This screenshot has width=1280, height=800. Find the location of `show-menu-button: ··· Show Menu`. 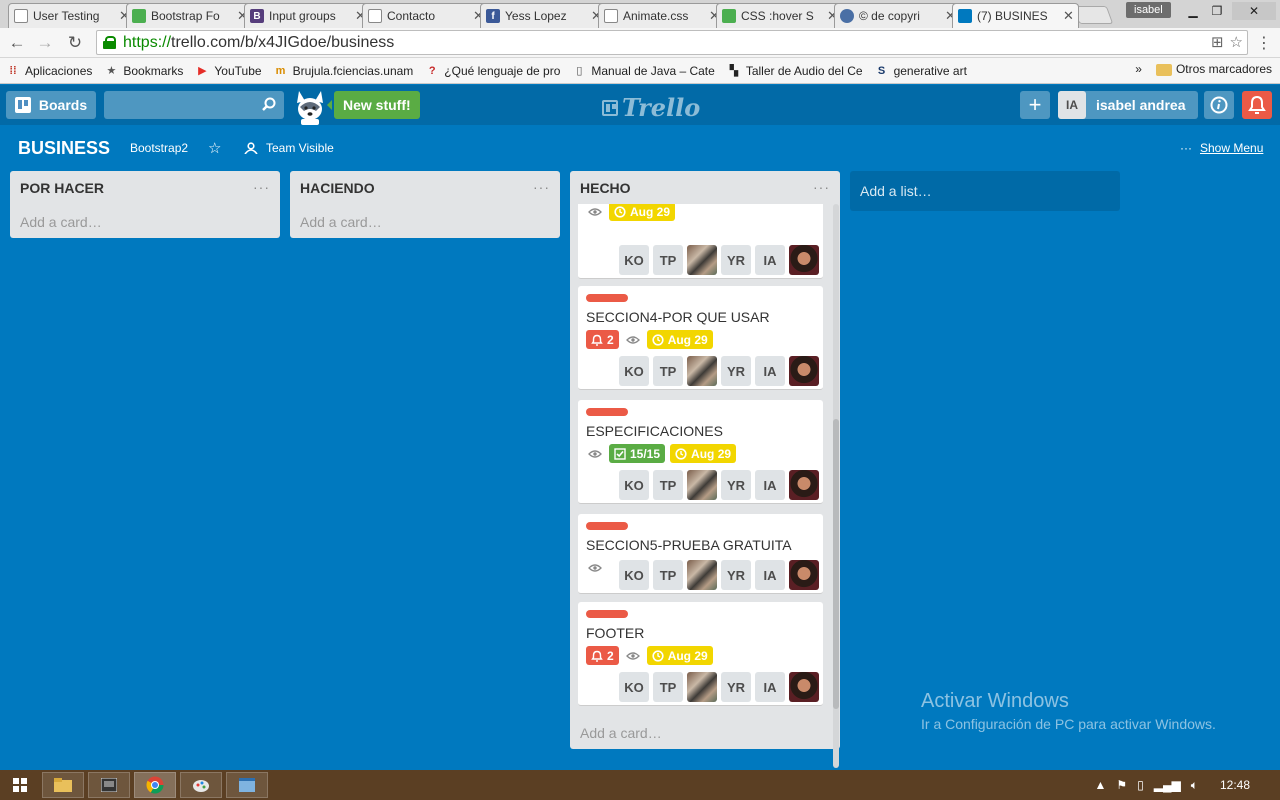

show-menu-button: ··· Show Menu is located at coordinates (1221, 148).